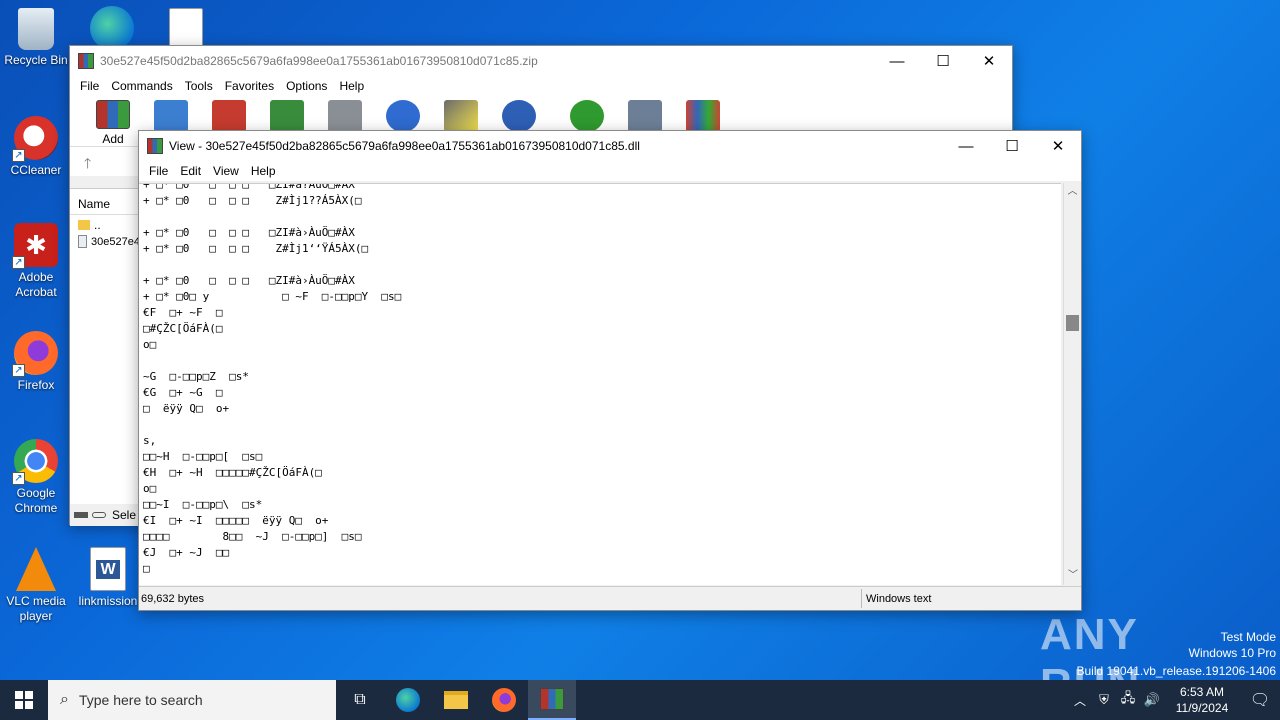 This screenshot has height=720, width=1280. I want to click on desktop-icon-ccleaner: ↗ CCleaner, so click(36, 147).